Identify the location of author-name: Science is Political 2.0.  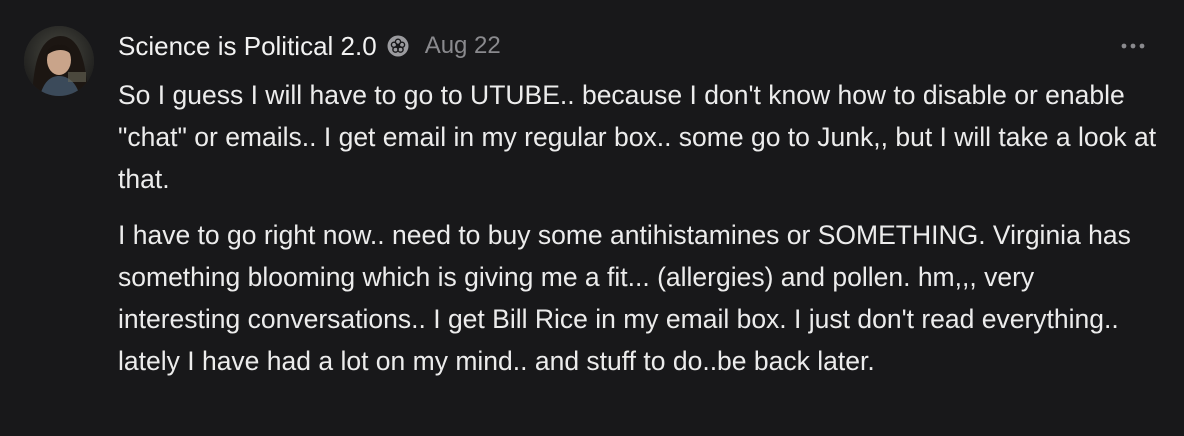
(247, 46).